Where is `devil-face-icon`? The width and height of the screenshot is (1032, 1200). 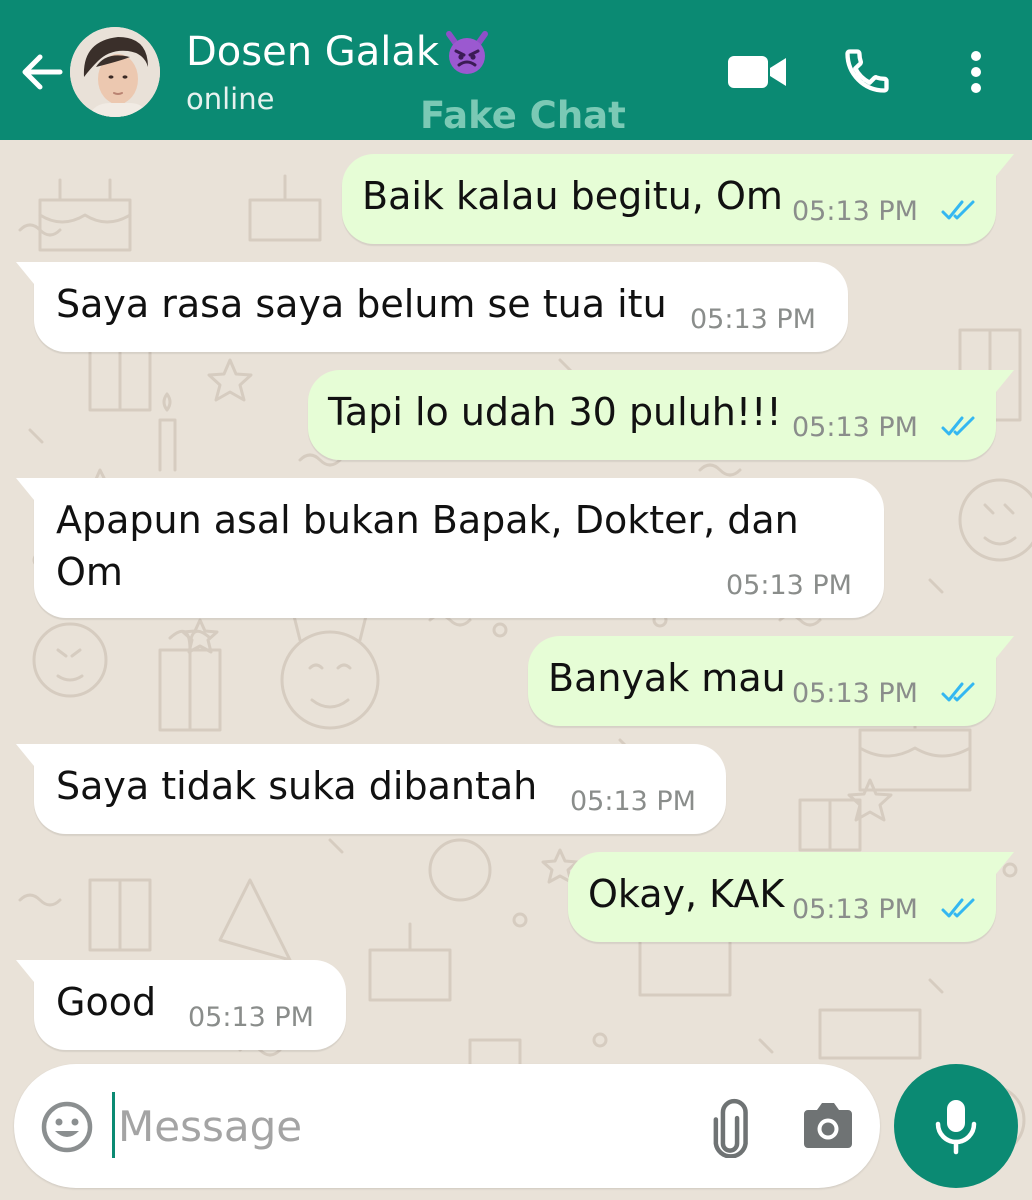
devil-face-icon is located at coordinates (467, 52).